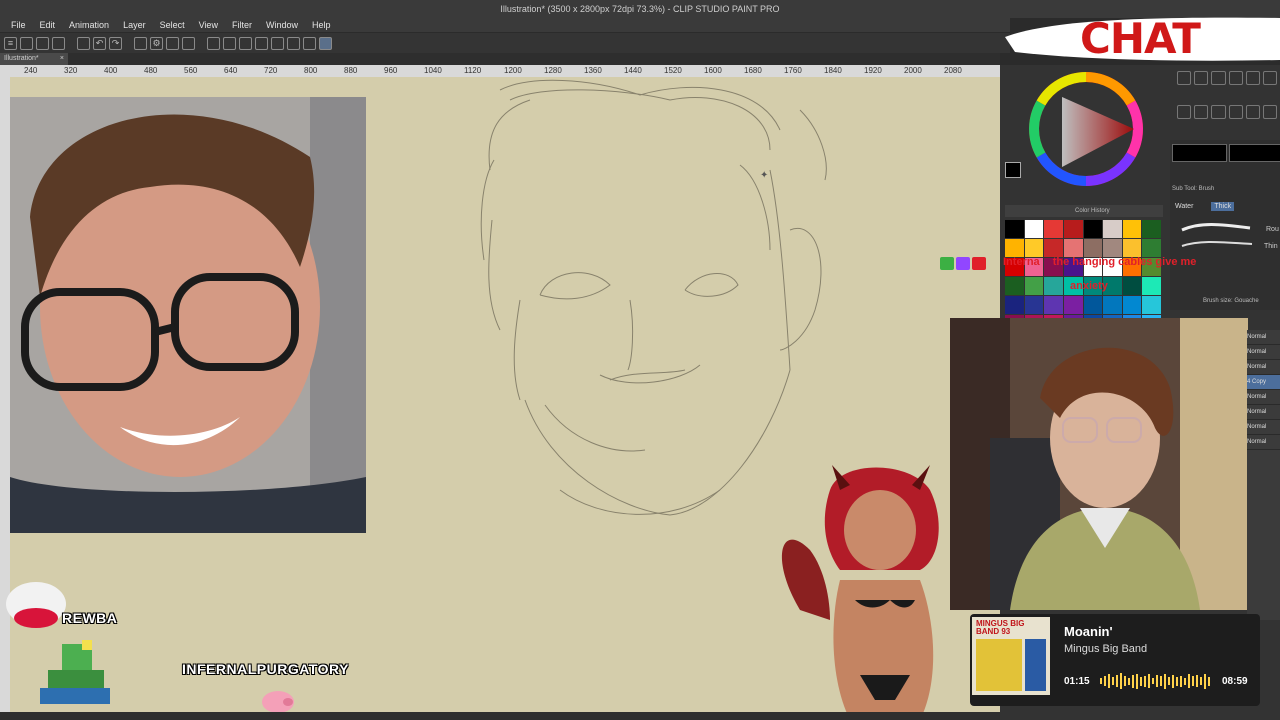  I want to click on ruler-tick: 320, so click(71, 70).